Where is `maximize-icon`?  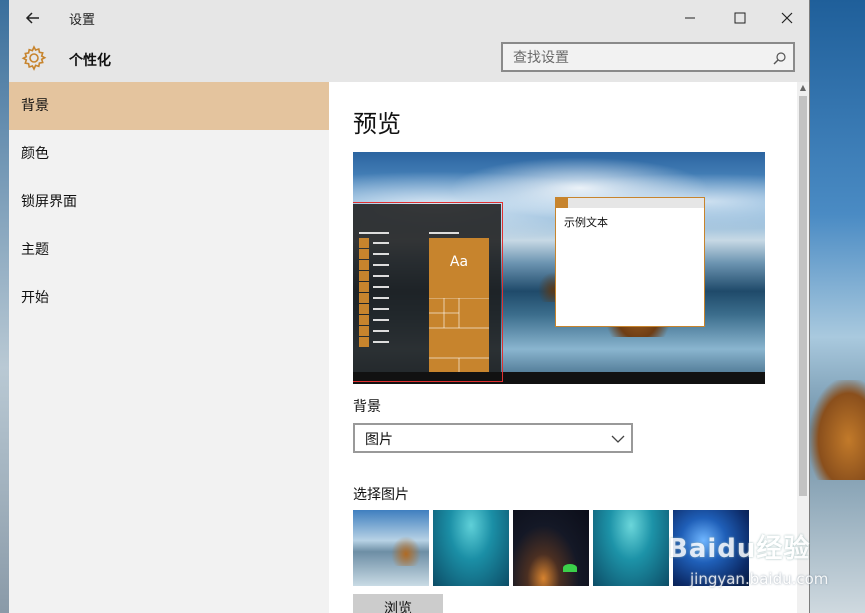
maximize-icon is located at coordinates (740, 18).